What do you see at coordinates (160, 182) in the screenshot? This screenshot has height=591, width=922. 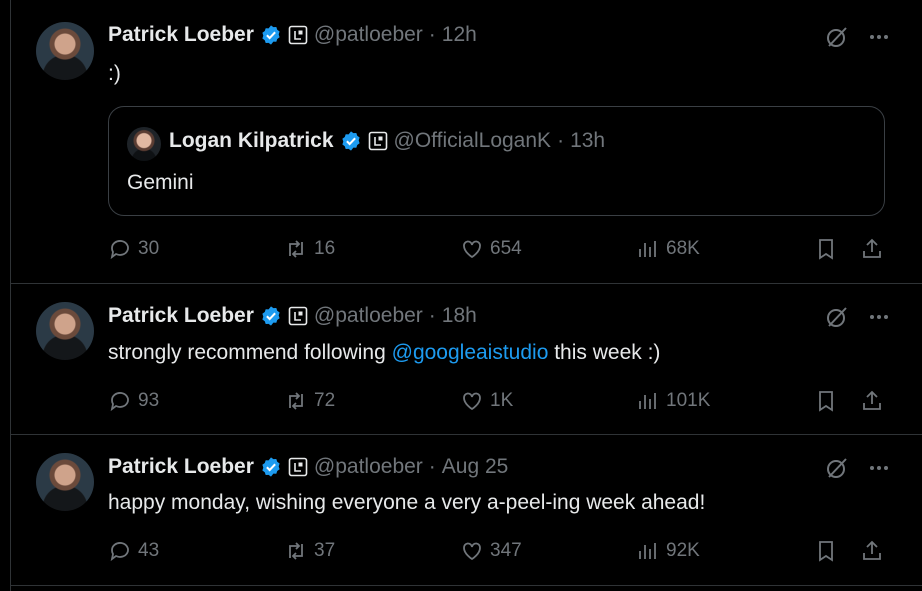 I see `quote-text: Gemini` at bounding box center [160, 182].